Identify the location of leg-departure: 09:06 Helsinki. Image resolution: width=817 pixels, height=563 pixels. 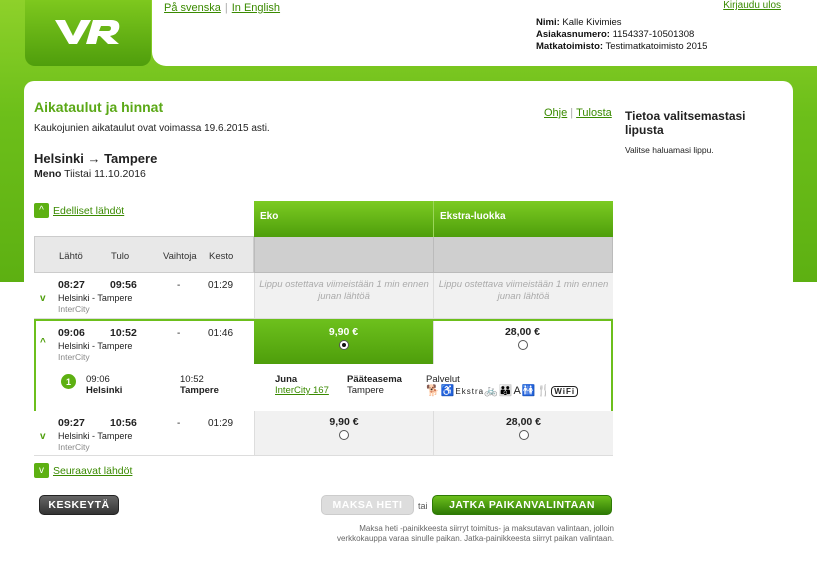
(104, 385).